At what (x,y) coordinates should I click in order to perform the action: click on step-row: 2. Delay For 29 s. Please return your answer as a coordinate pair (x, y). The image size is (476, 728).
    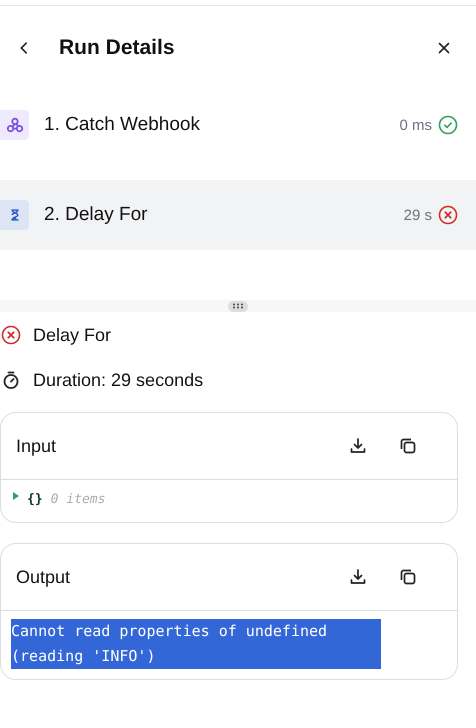
    Looking at the image, I should click on (238, 215).